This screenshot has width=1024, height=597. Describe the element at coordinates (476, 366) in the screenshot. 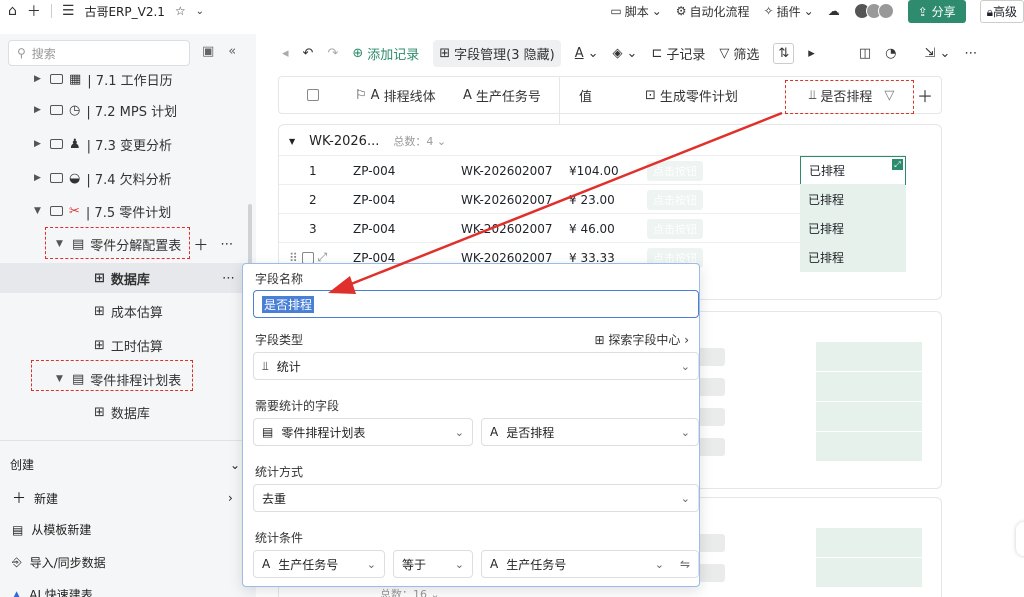

I see `field-type-select: ⫫ 统计 ⌄` at that location.